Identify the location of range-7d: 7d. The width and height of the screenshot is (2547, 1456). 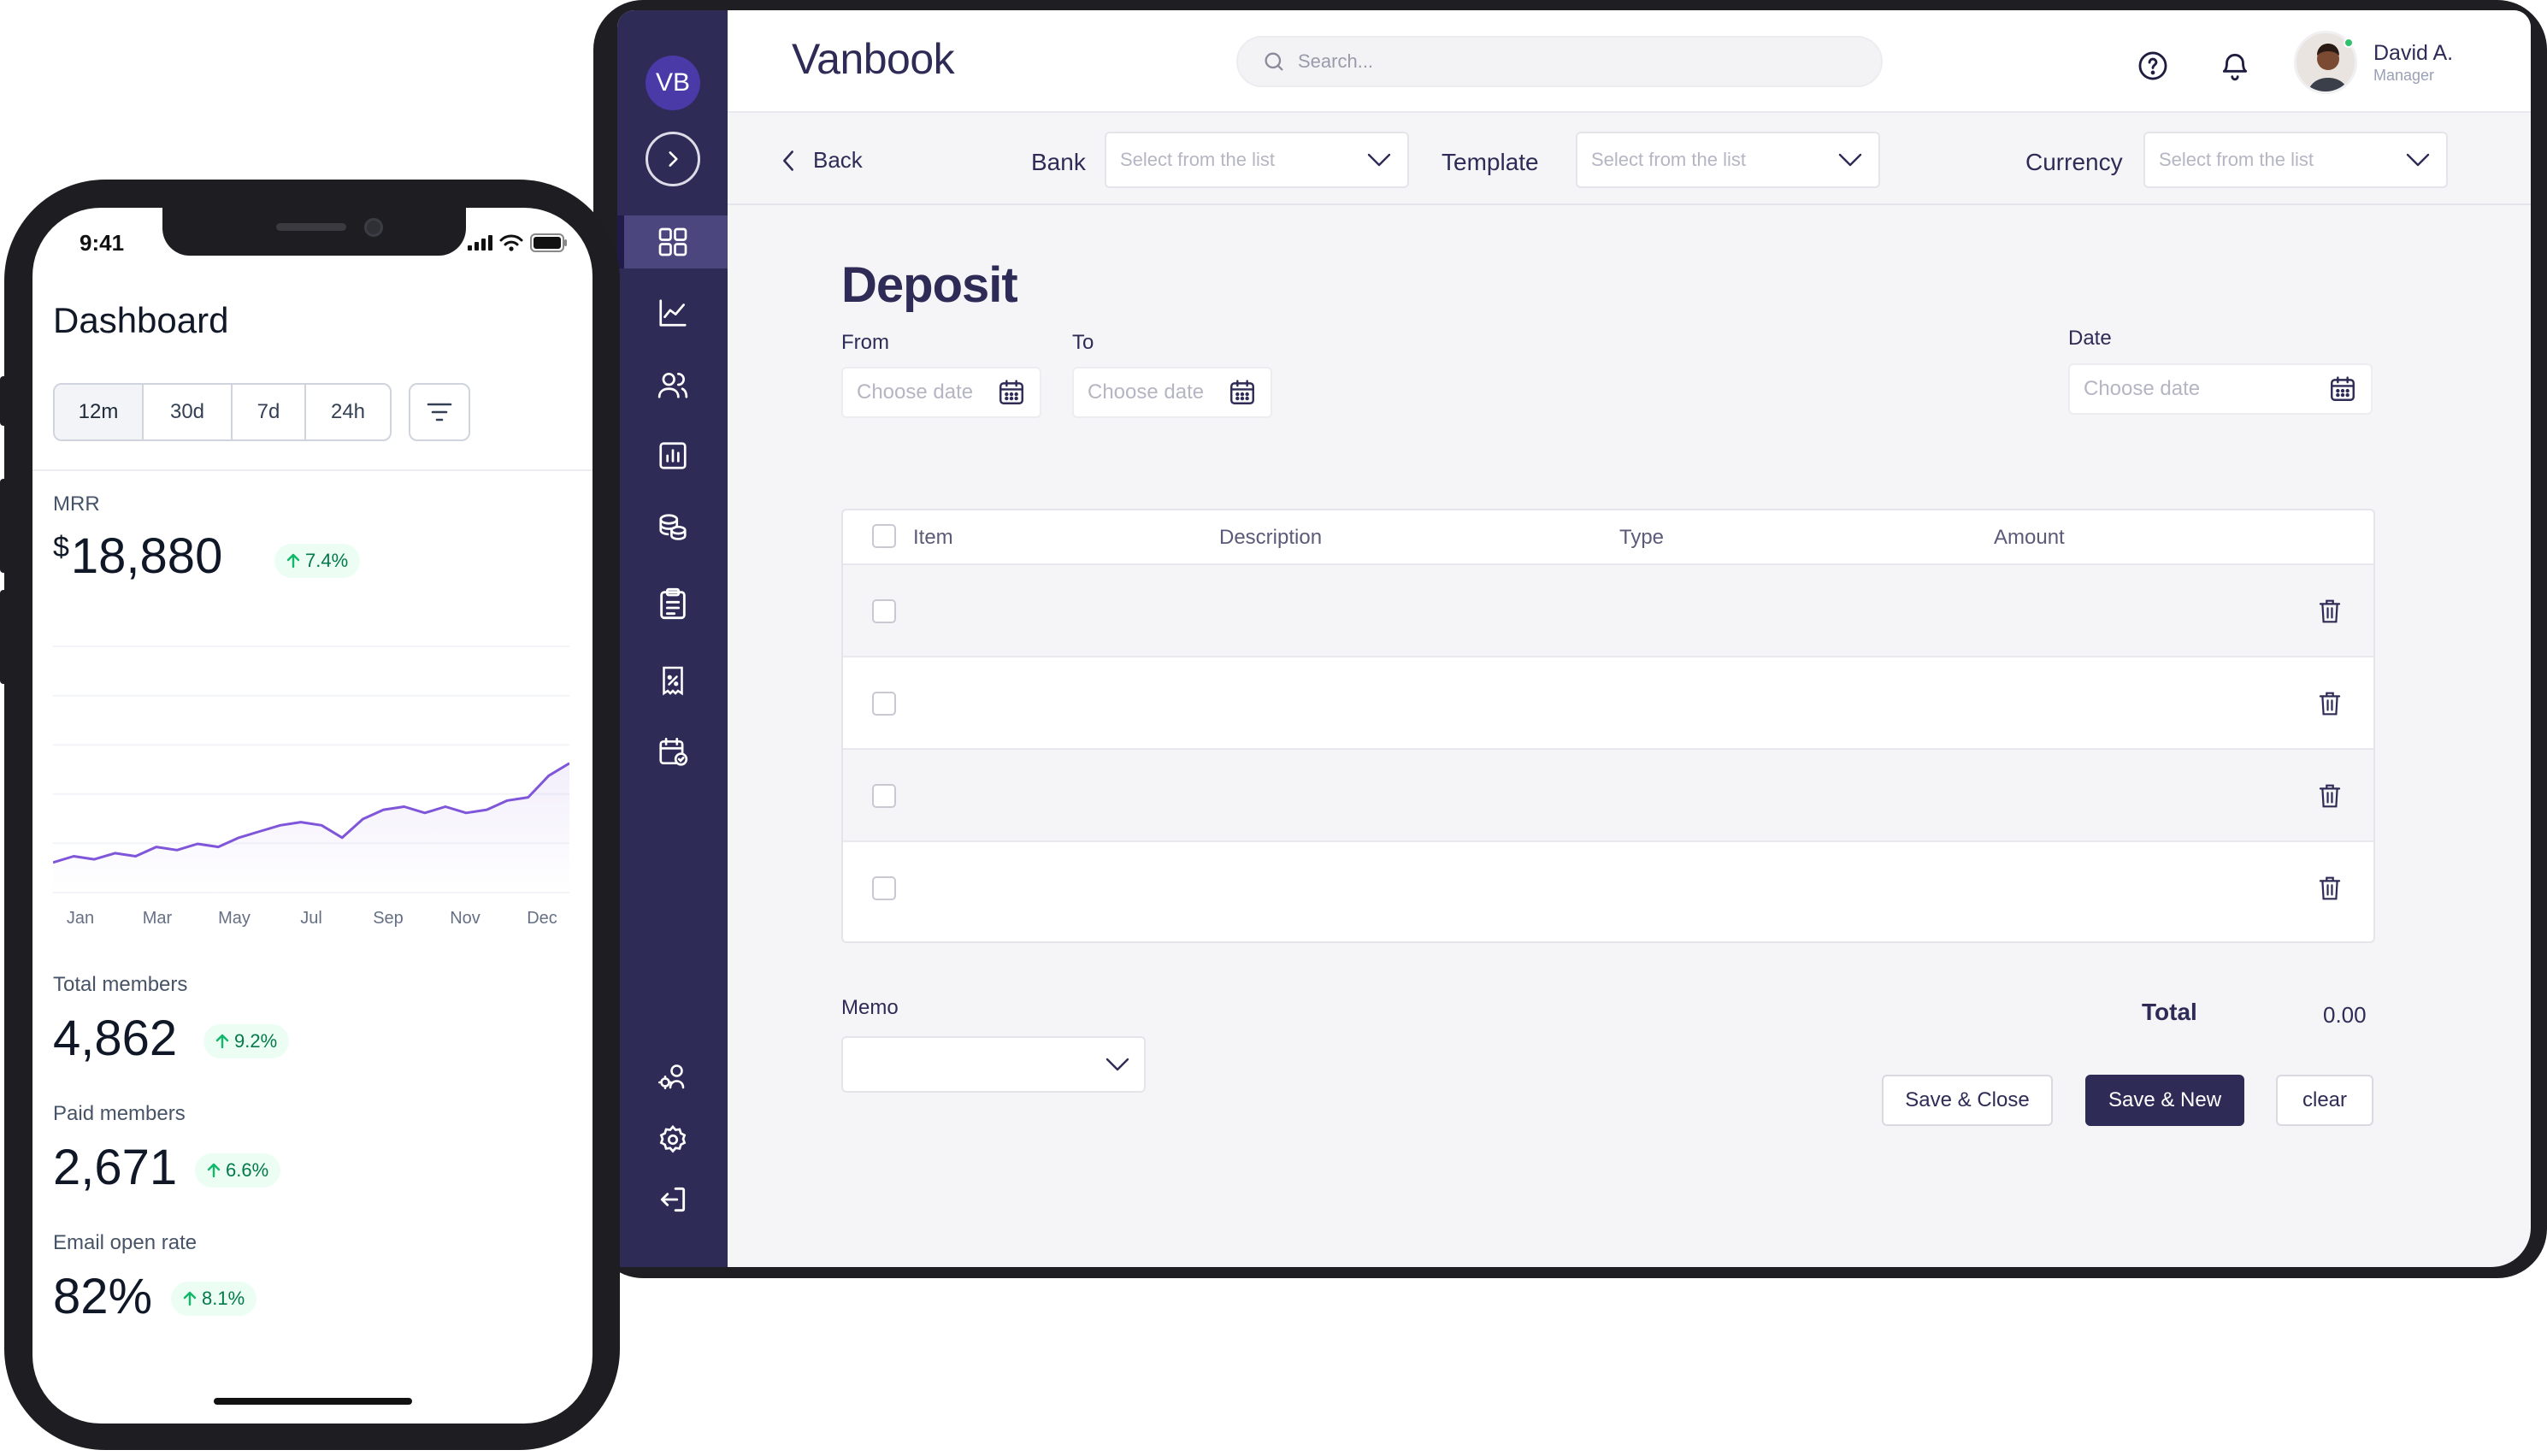
(270, 412).